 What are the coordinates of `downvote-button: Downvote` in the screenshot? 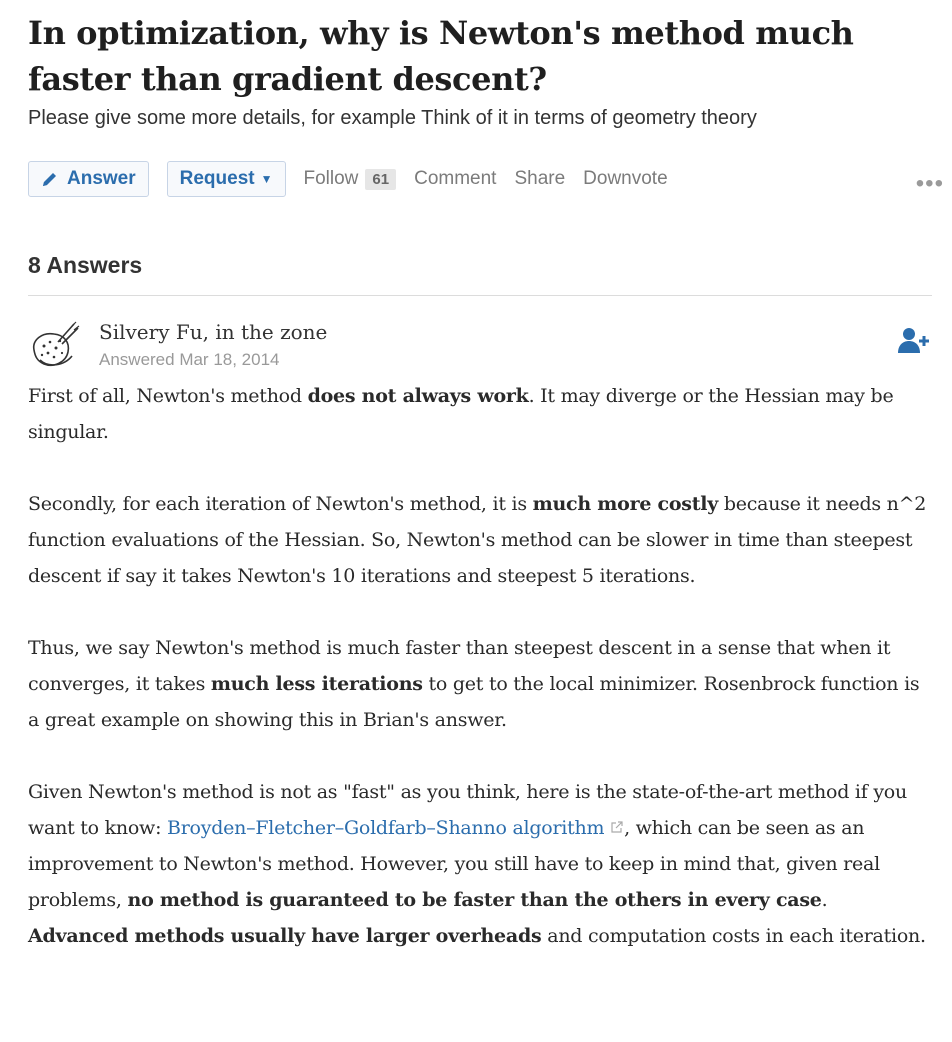 It's located at (625, 179).